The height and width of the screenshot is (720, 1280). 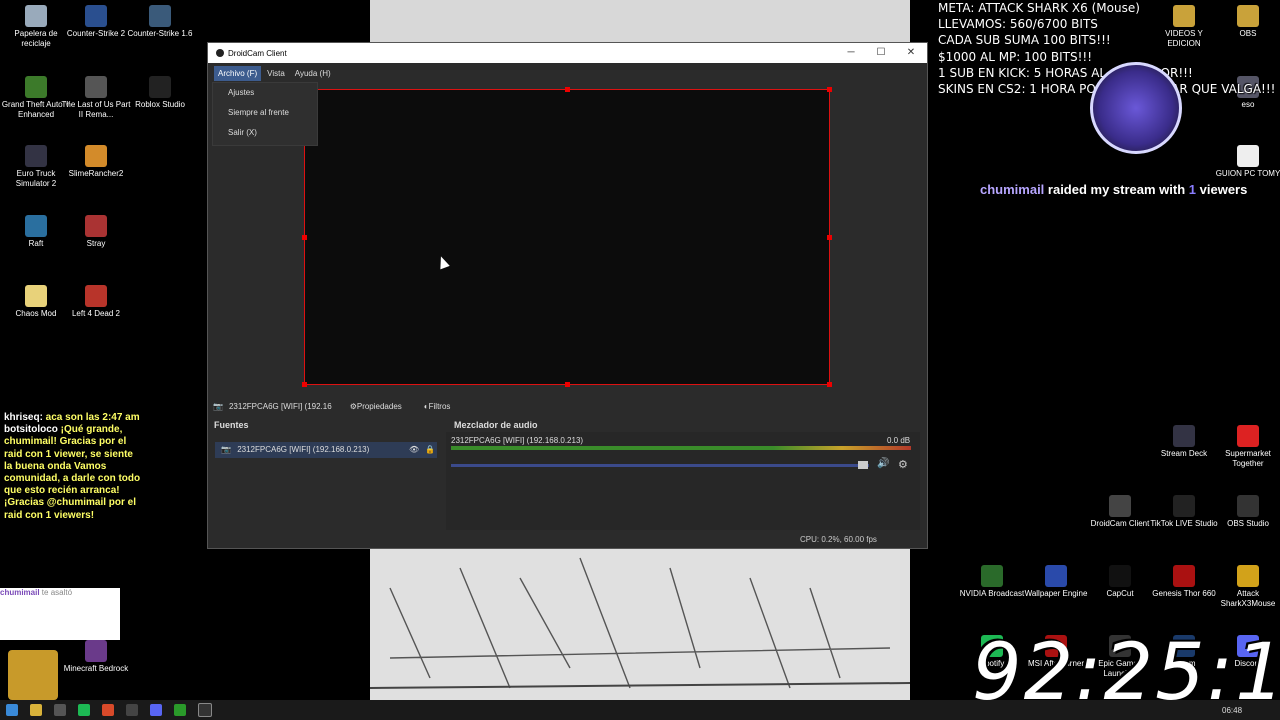 What do you see at coordinates (899, 440) in the screenshot?
I see `mixer-db-label: 0.0 dB` at bounding box center [899, 440].